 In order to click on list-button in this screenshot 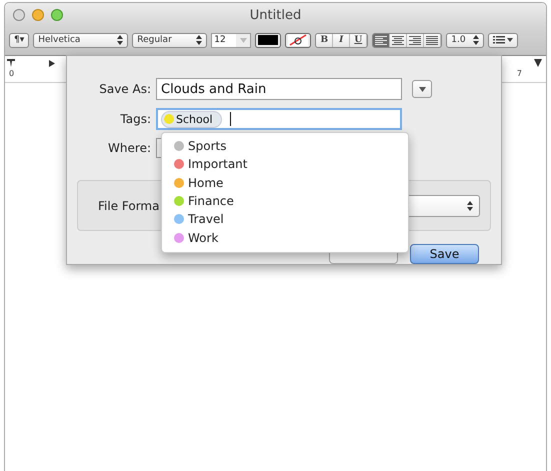, I will do `click(503, 40)`.